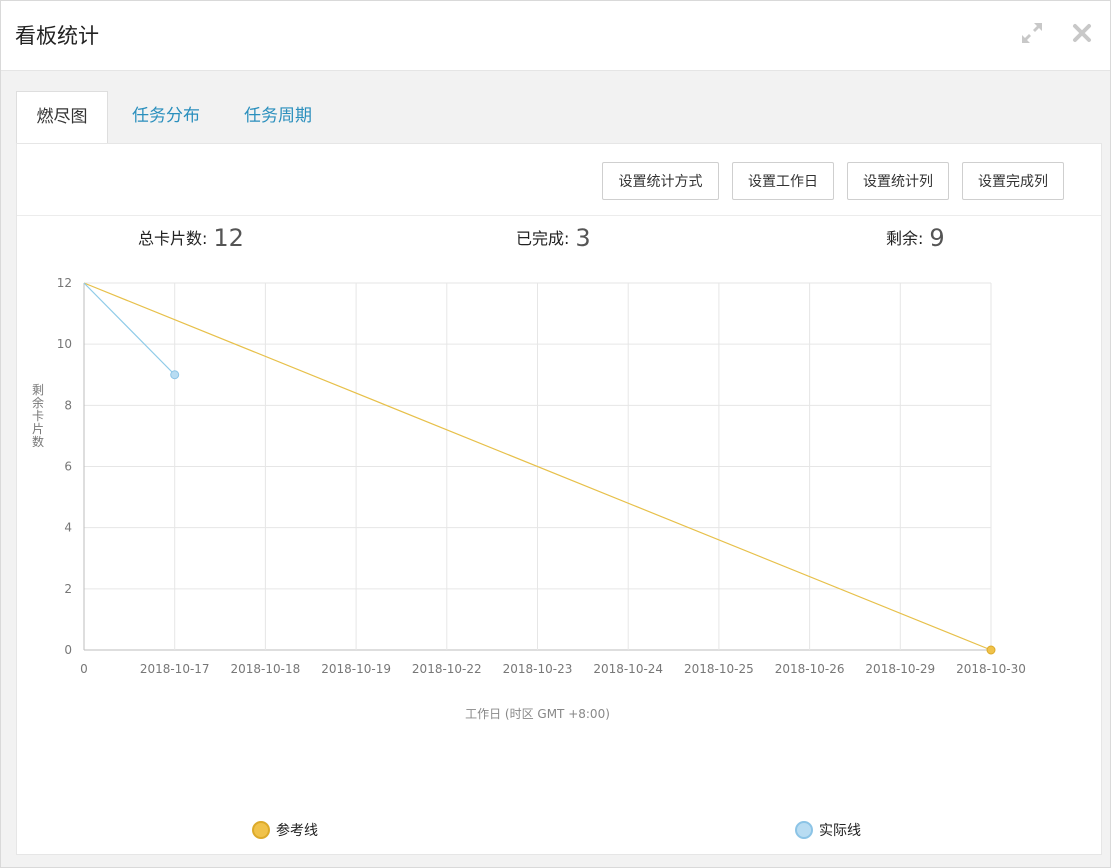 The image size is (1111, 868). Describe the element at coordinates (175, 375) in the screenshot. I see `actual-point` at that location.